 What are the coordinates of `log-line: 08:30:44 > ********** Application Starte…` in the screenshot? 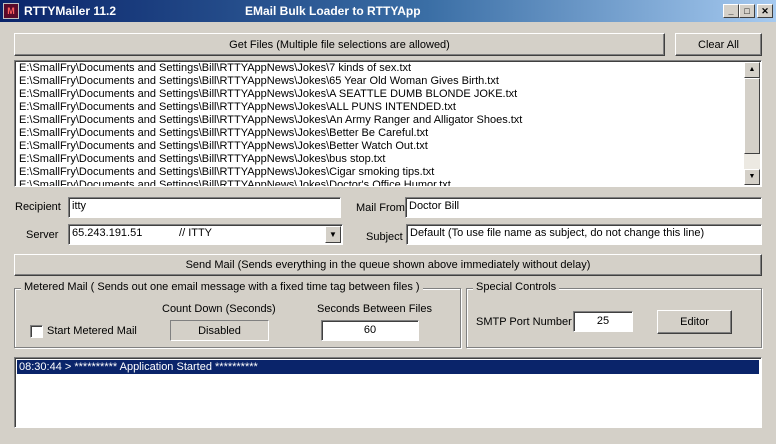 It's located at (388, 367).